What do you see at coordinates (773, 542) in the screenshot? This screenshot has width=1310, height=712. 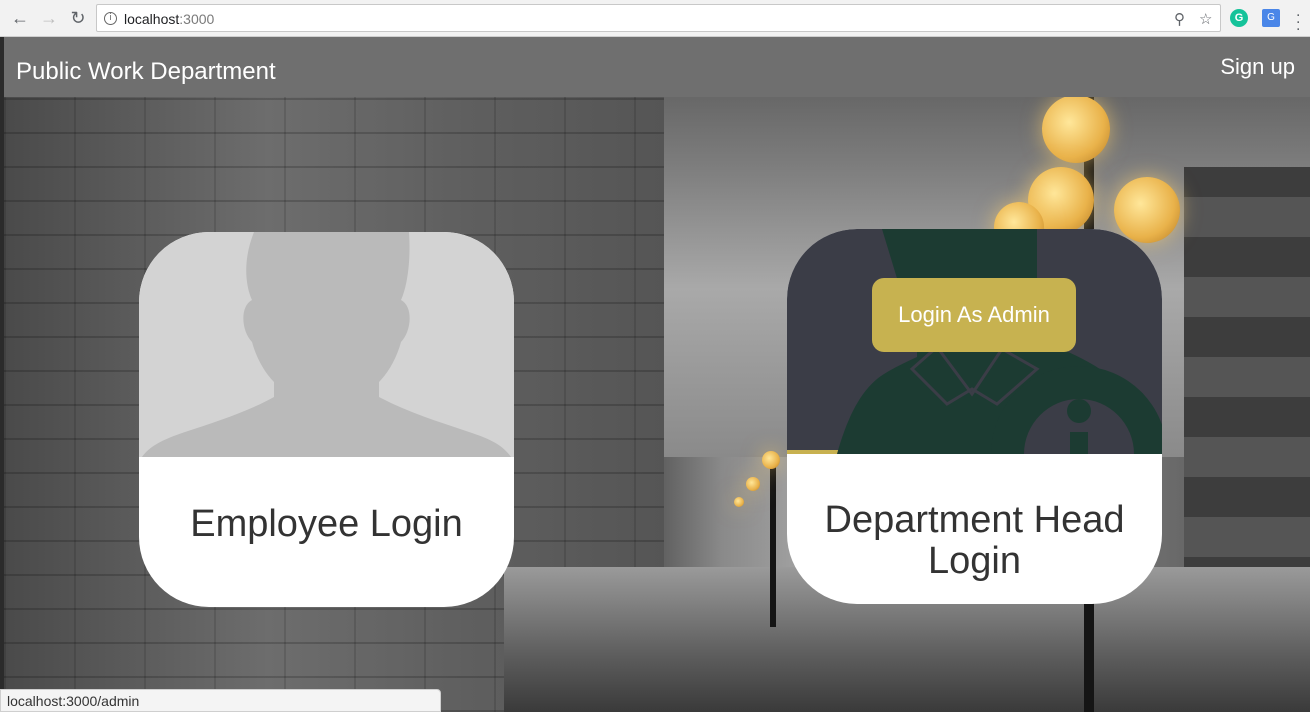 I see `lamp-post` at bounding box center [773, 542].